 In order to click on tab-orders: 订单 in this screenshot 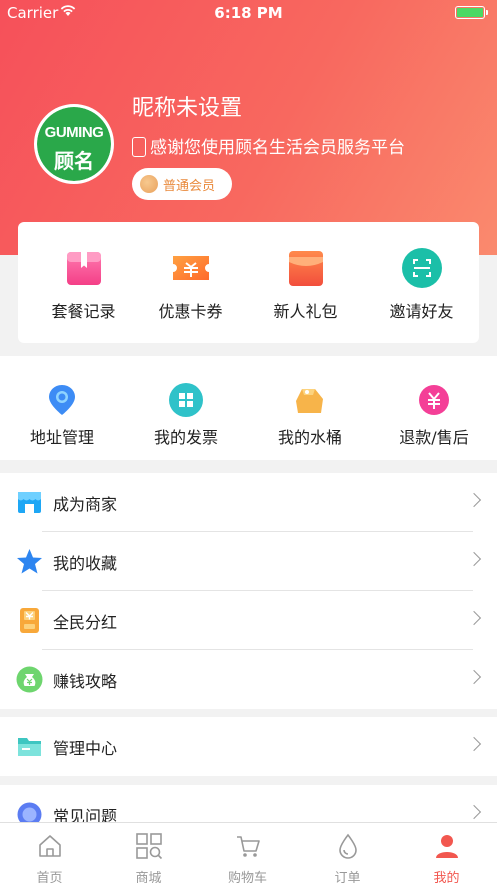, I will do `click(347, 857)`.